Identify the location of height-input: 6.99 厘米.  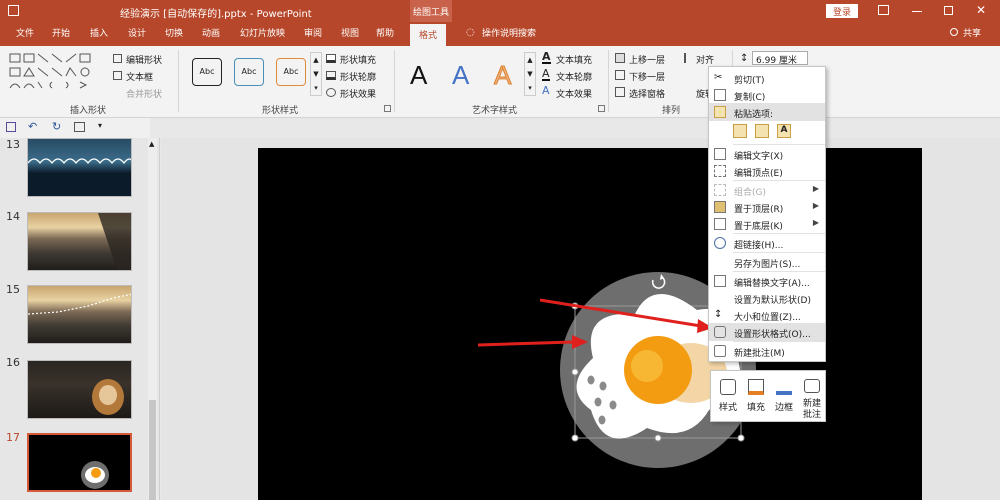
(780, 58).